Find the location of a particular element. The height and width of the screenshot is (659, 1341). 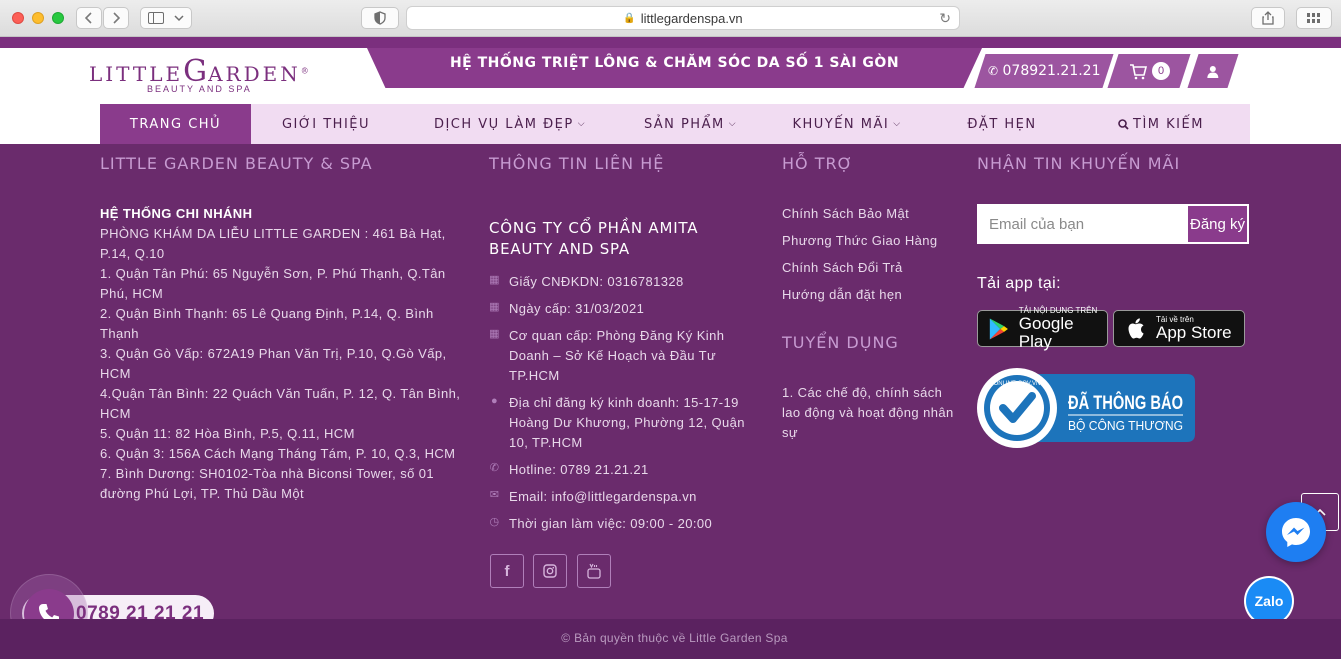

chevron-right-icon is located at coordinates (116, 18).